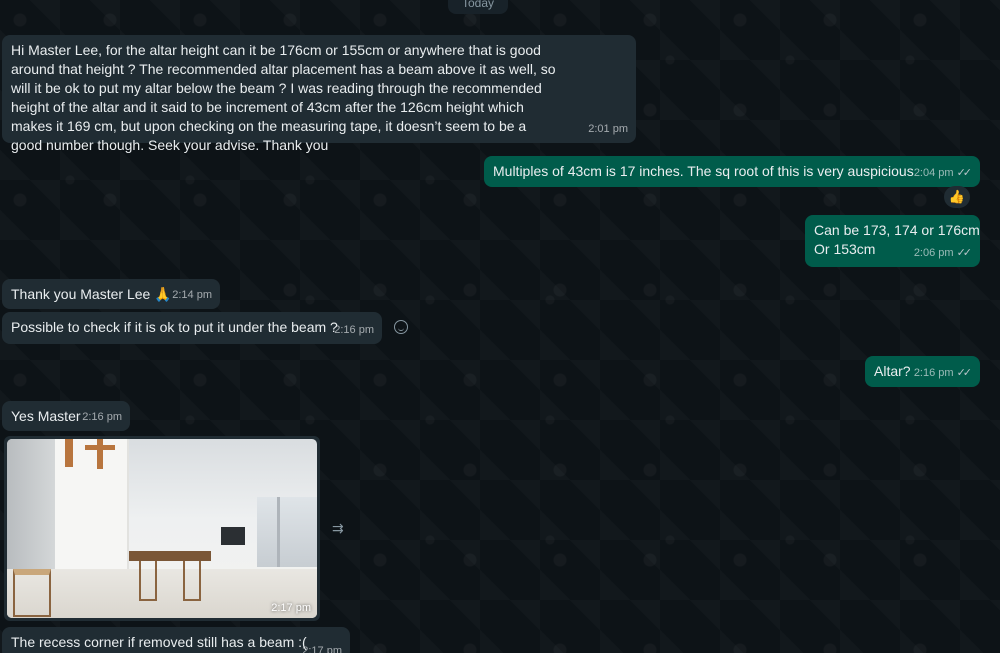 This screenshot has height=653, width=1000. What do you see at coordinates (401, 327) in the screenshot?
I see `emoji-reaction-icon` at bounding box center [401, 327].